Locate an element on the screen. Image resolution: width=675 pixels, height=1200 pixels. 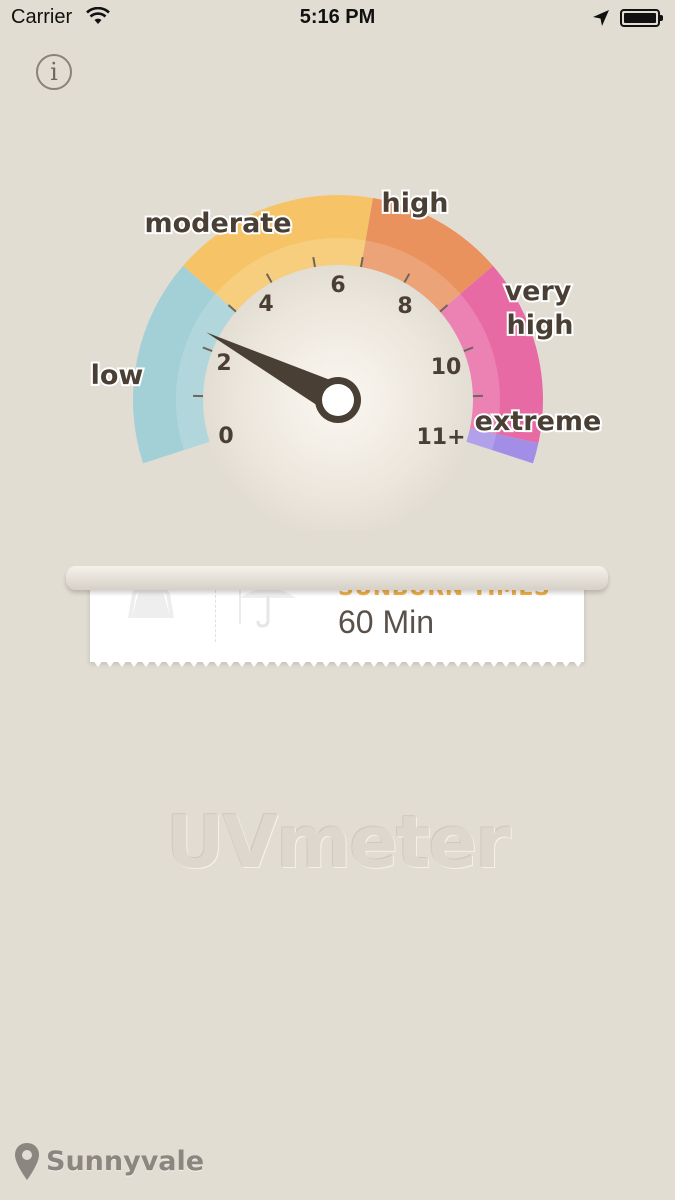
band-label-low: low is located at coordinates (117, 375).